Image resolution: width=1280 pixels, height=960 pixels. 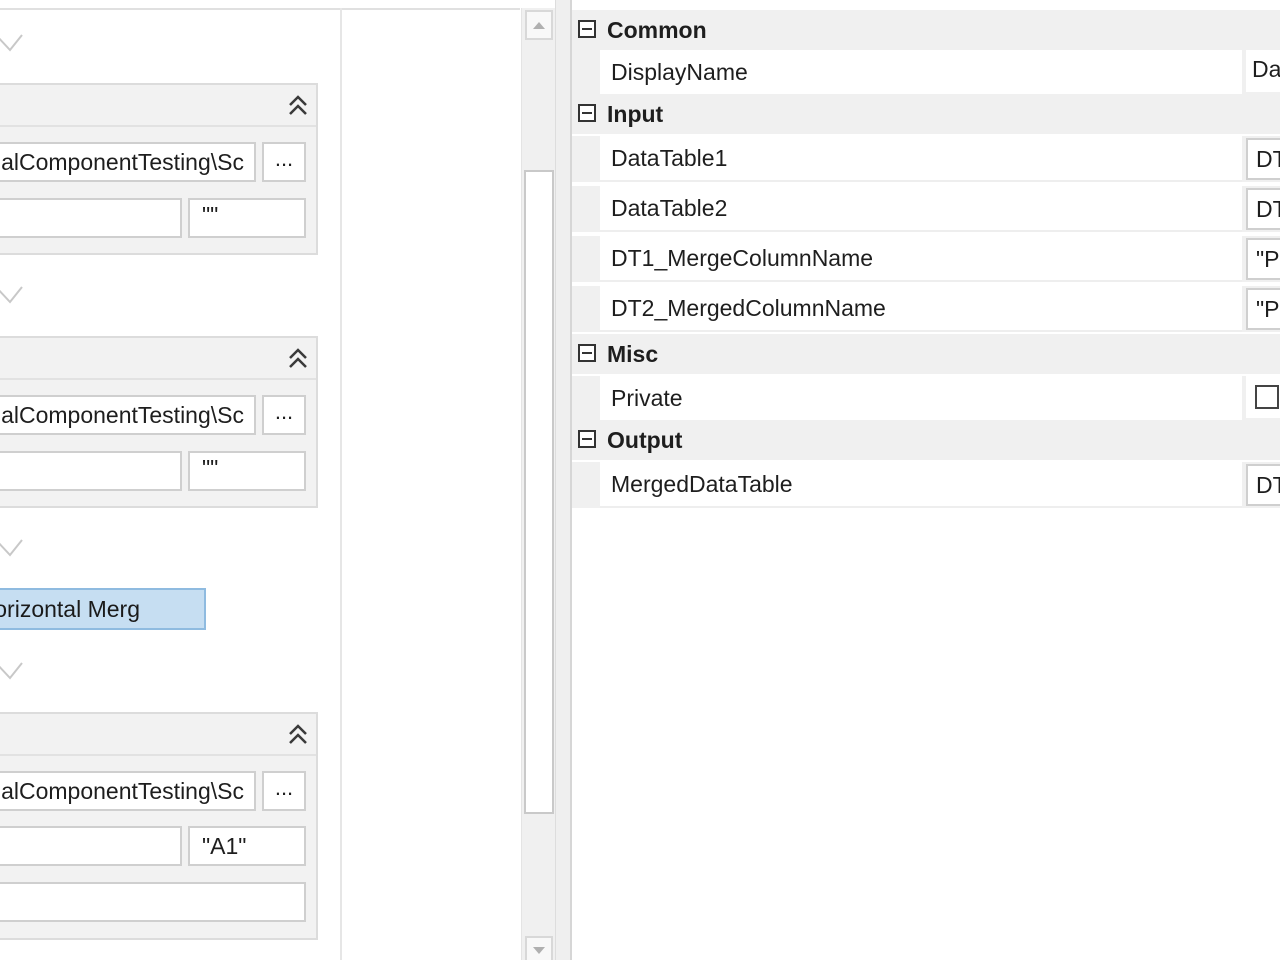 I want to click on property-row-displayname: DisplayName Da, so click(x=926, y=73).